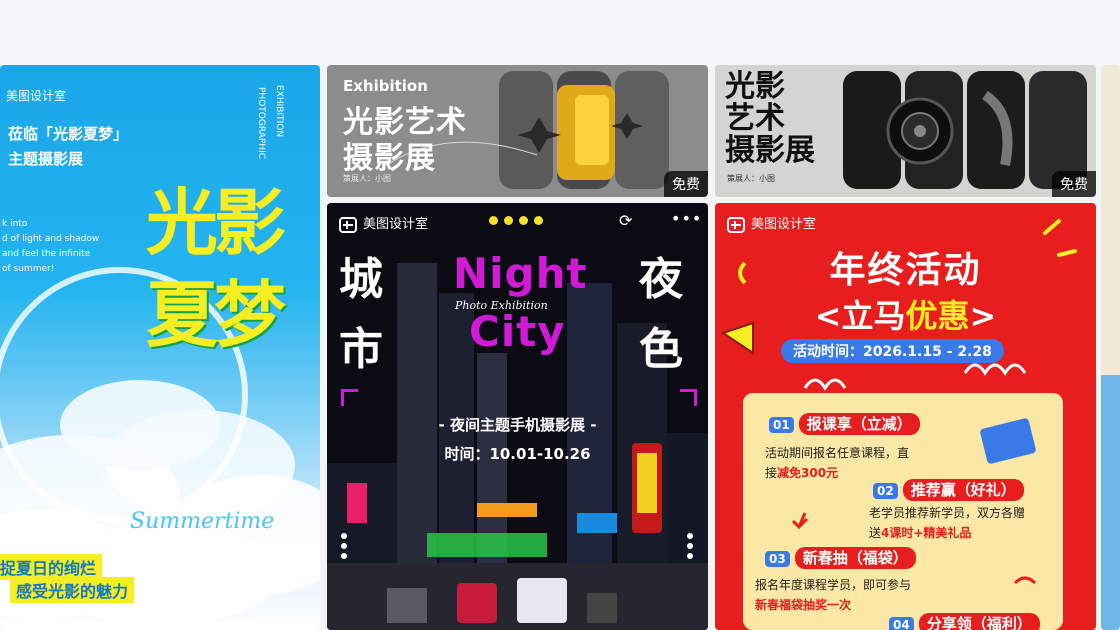 The width and height of the screenshot is (1120, 630). I want to click on promo-item-4: 04 分享领（福利）, so click(964, 621).